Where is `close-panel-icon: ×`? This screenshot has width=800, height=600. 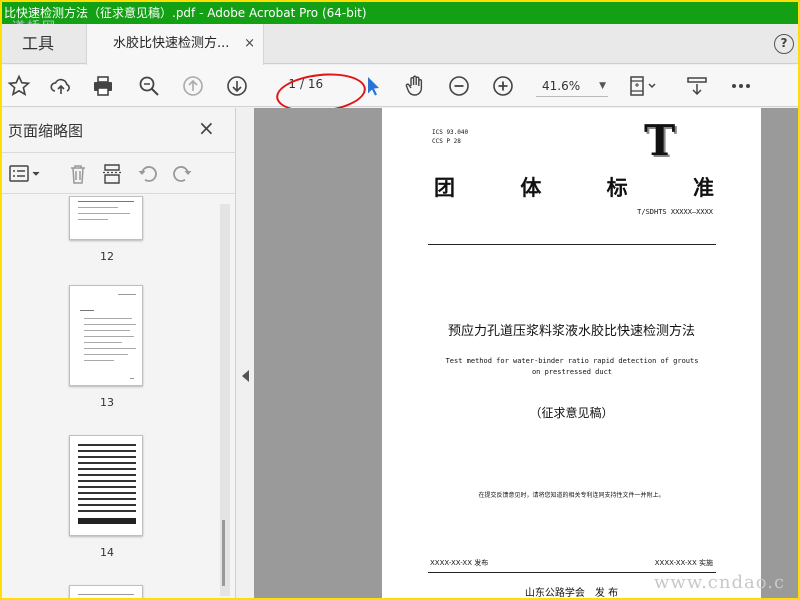 close-panel-icon: × is located at coordinates (206, 128).